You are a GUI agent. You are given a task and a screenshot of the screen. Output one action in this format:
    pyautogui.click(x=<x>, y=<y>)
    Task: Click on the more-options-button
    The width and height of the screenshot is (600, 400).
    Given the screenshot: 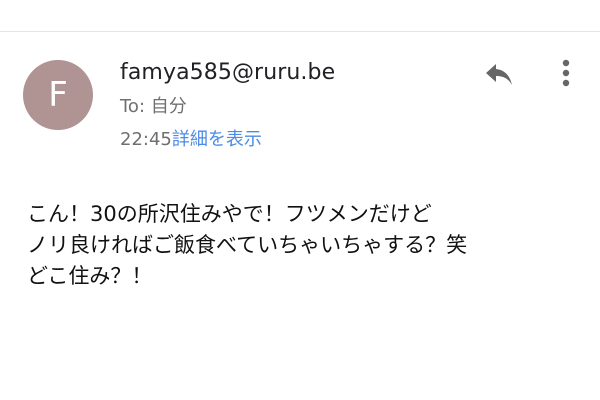 What is the action you would take?
    pyautogui.click(x=566, y=73)
    